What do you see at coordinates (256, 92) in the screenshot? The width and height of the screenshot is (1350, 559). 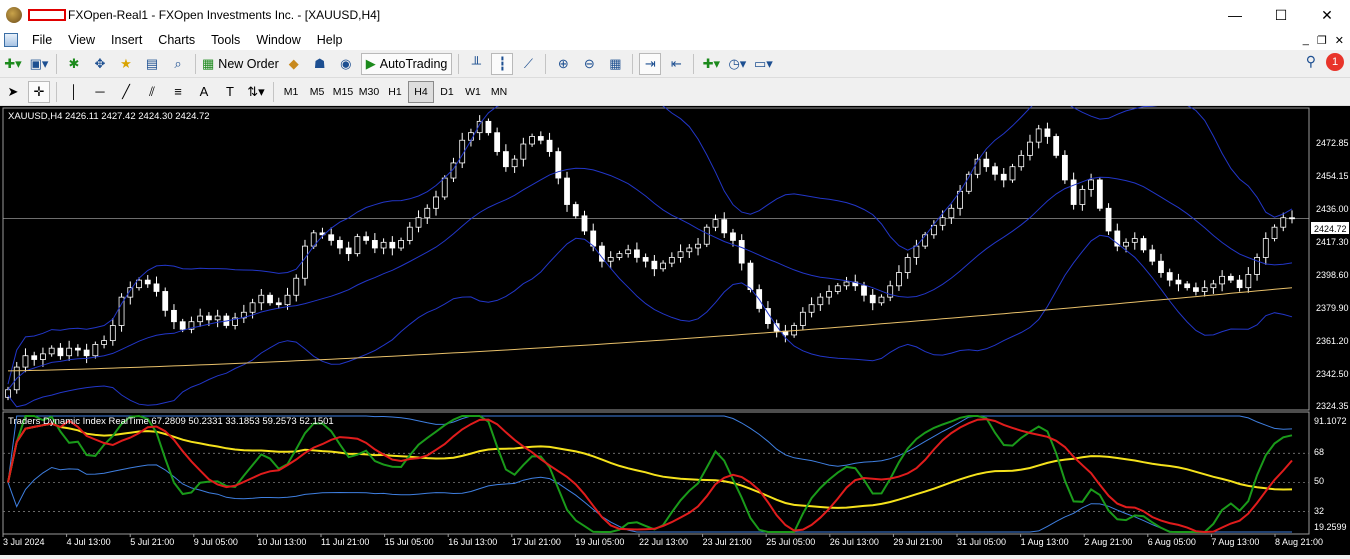 I see `arrows-icon: ⇅▾` at bounding box center [256, 92].